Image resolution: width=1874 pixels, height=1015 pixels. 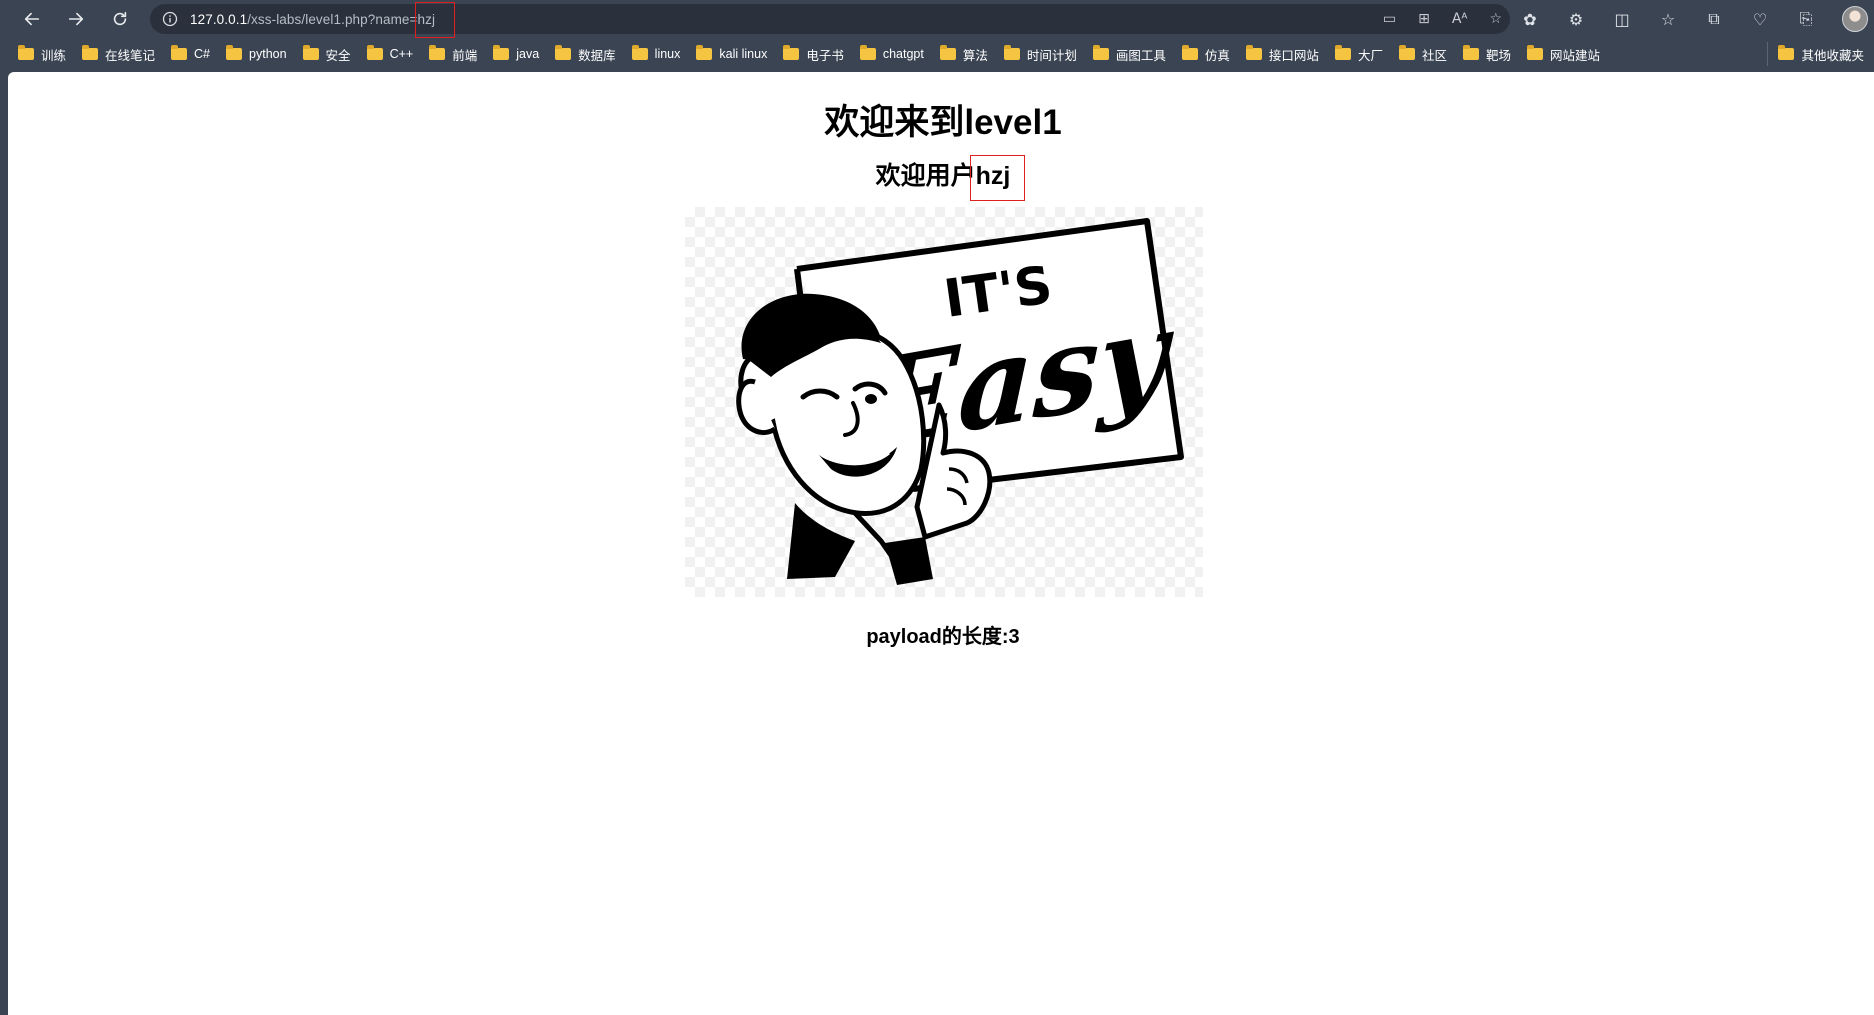 I want to click on other-bookmarks-folder: 其他收藏夹, so click(x=1815, y=54).